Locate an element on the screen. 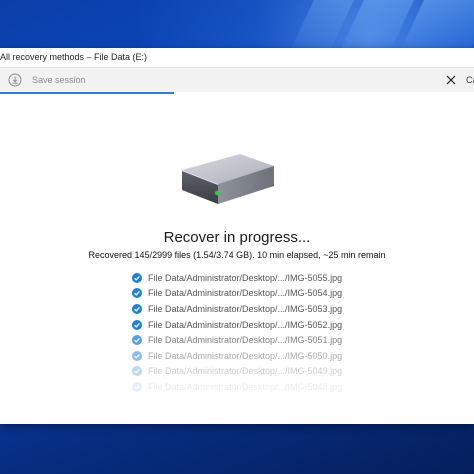  close-icon is located at coordinates (451, 80).